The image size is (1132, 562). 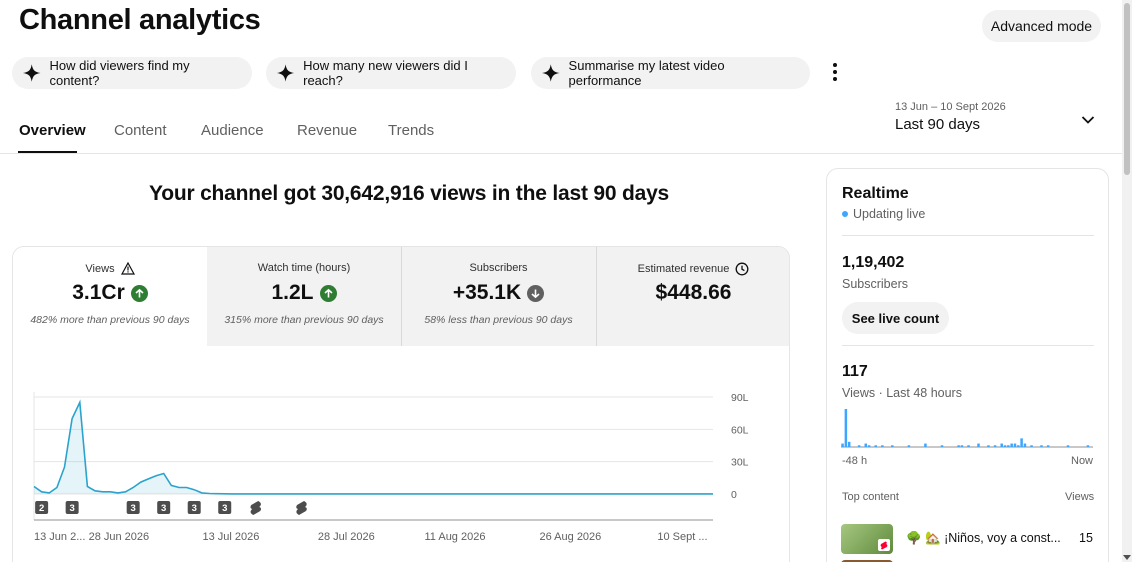 I want to click on y-tick-label: 0, so click(x=734, y=495).